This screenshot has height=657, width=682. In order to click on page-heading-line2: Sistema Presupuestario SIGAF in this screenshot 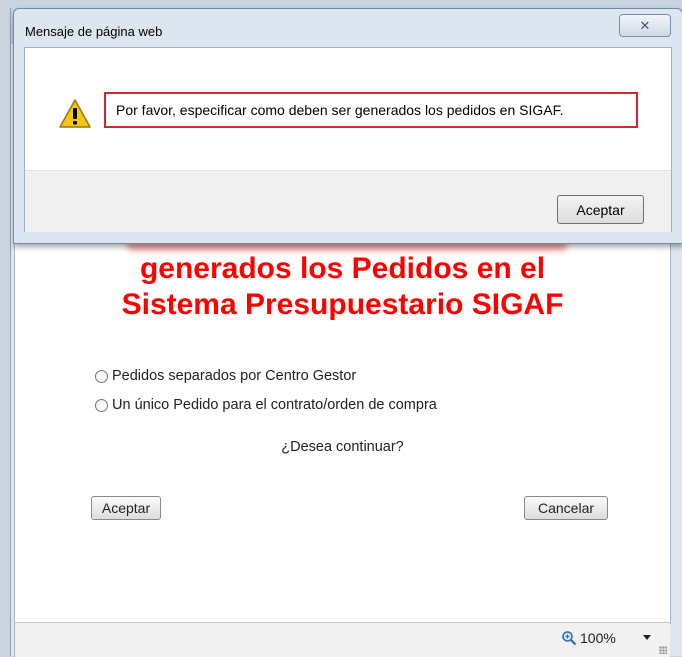, I will do `click(342, 304)`.